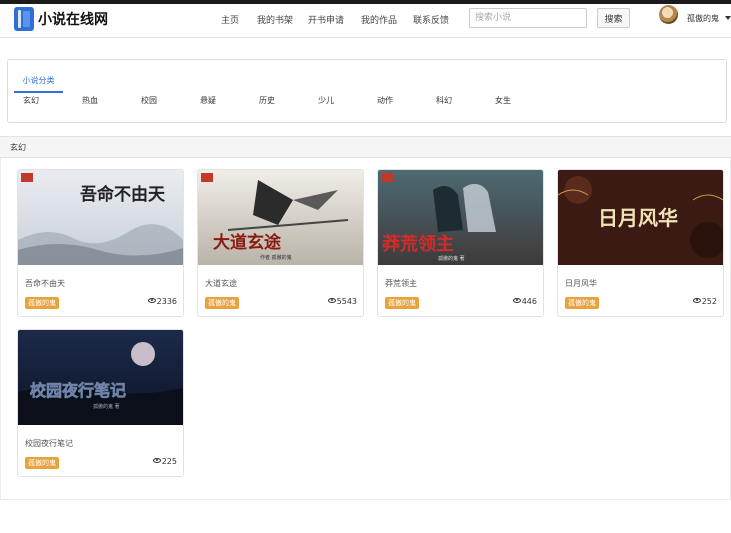  I want to click on cover-title: 校园夜行笔记, so click(78, 390).